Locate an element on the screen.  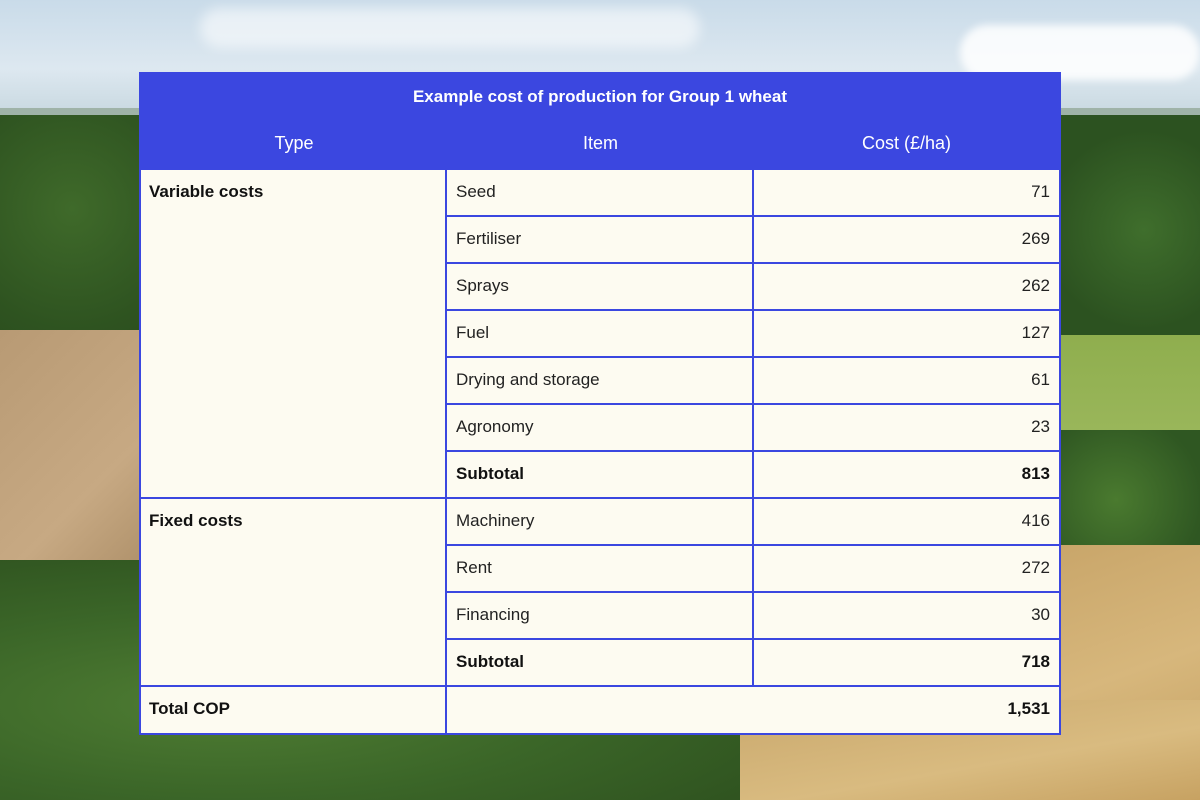
item-cell: Rent is located at coordinates (600, 568).